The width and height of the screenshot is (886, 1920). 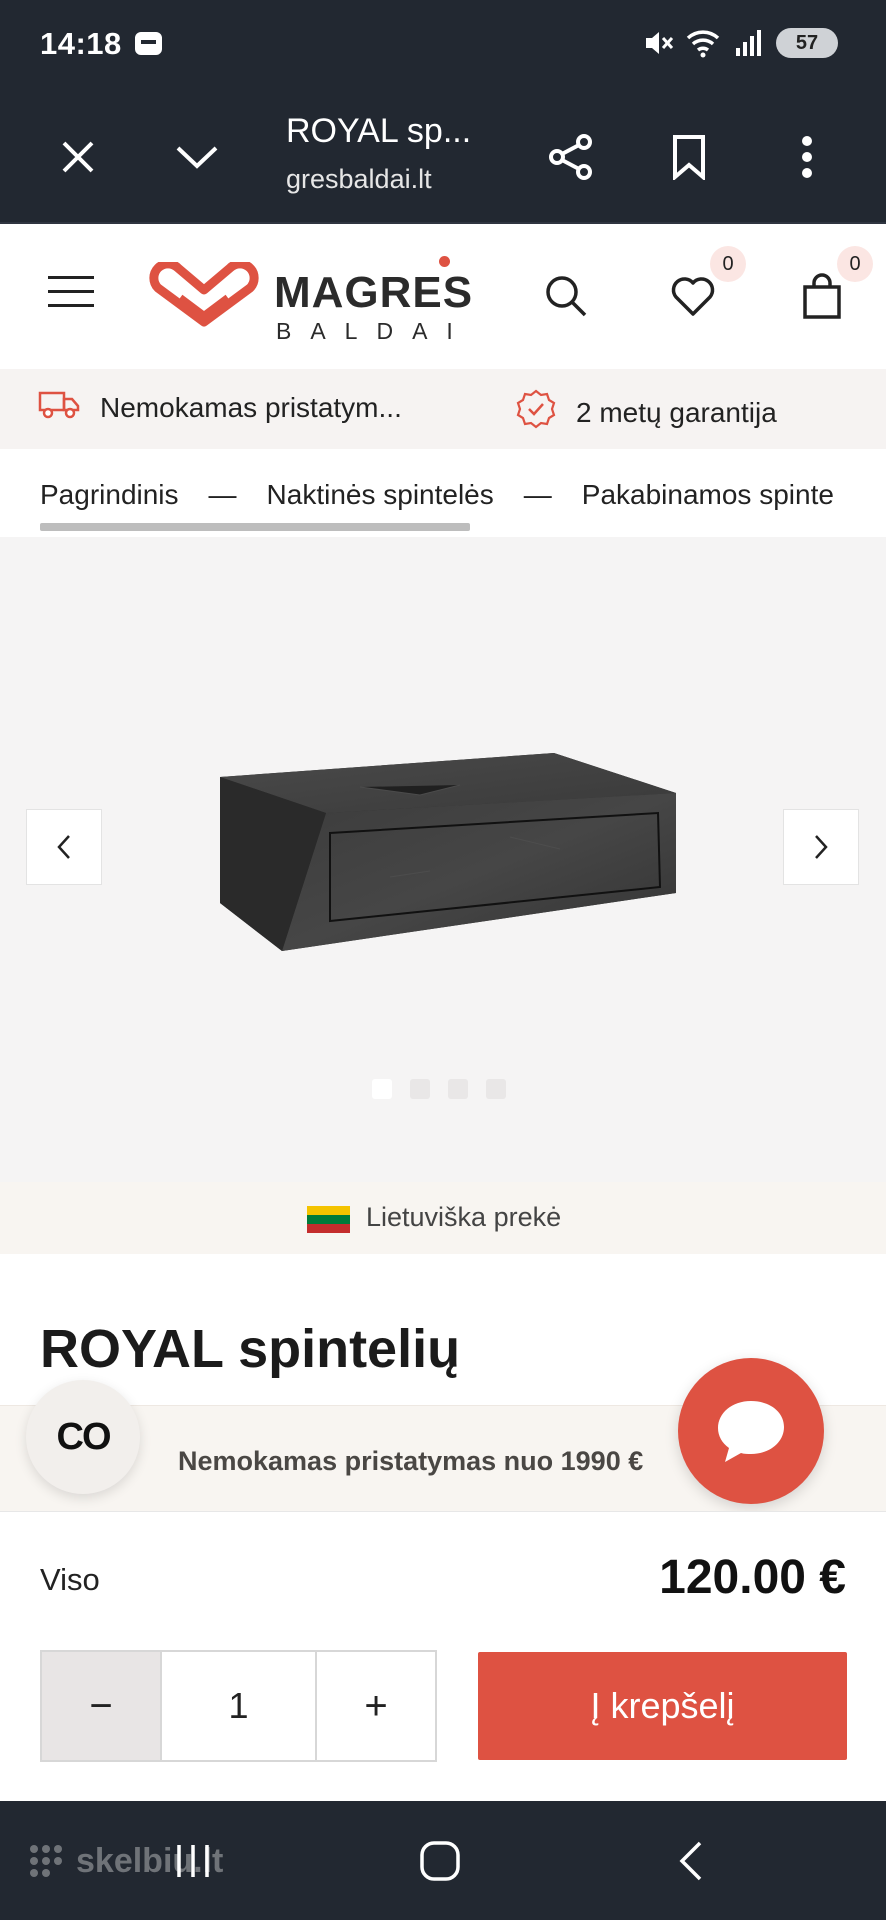 I want to click on watermark-logo-icon, so click(x=46, y=1861).